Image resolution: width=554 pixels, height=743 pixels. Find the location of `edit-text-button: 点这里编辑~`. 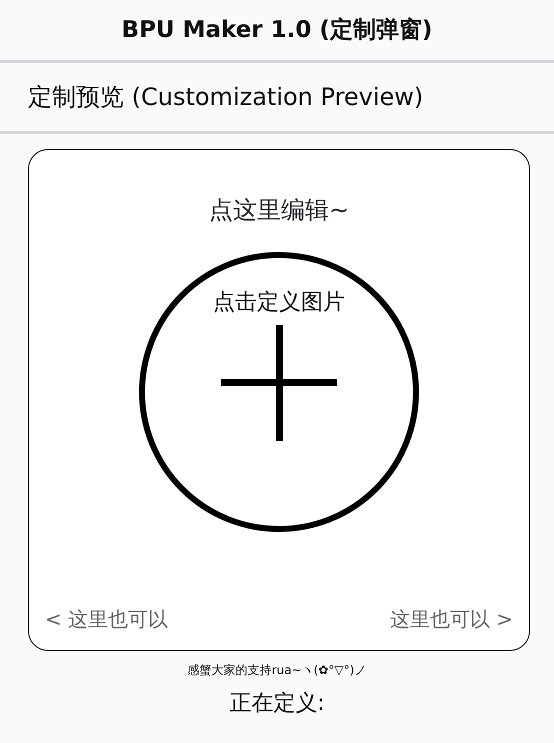

edit-text-button: 点这里编辑~ is located at coordinates (279, 210).